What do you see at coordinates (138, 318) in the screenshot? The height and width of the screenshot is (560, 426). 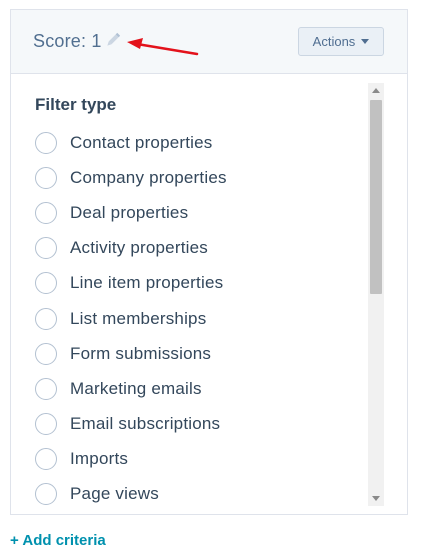 I see `filter-option-label: List memberships` at bounding box center [138, 318].